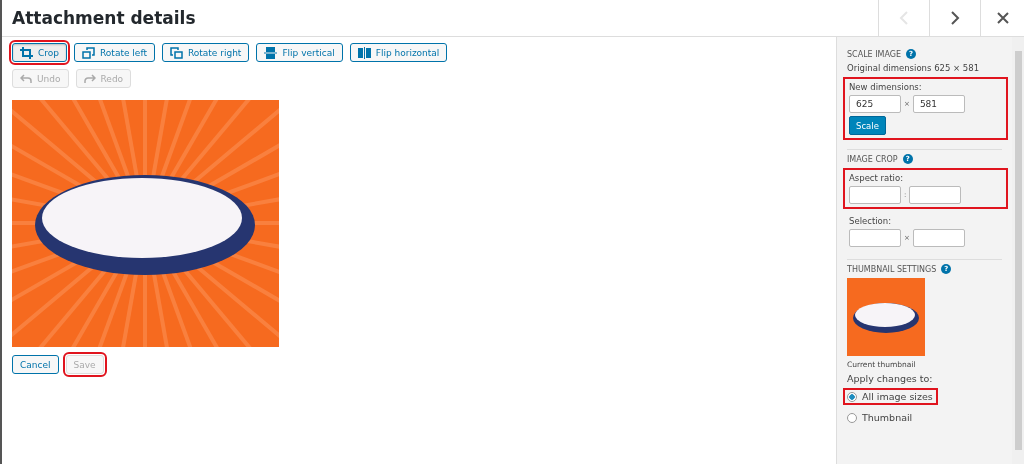 This screenshot has height=464, width=1024. What do you see at coordinates (398, 52) in the screenshot?
I see `flip-horizontal-button: Flip horizontal` at bounding box center [398, 52].